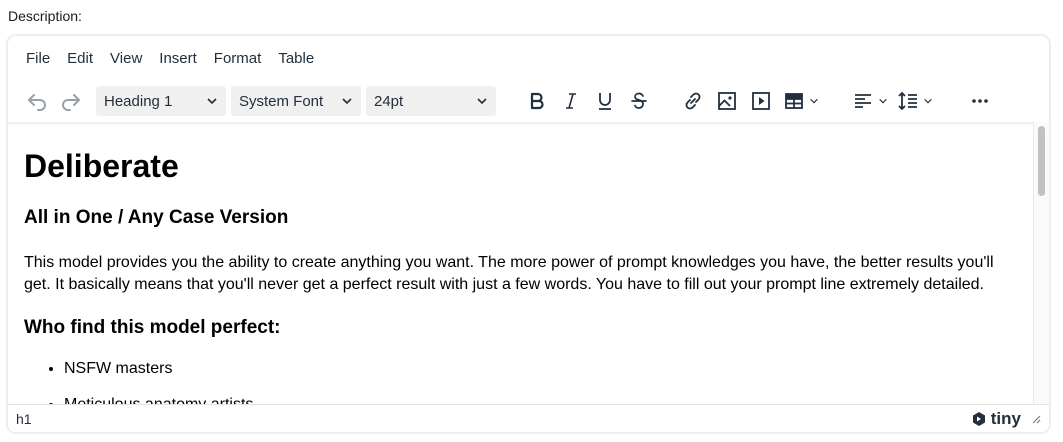  I want to click on font-family-select: System Font, so click(296, 101).